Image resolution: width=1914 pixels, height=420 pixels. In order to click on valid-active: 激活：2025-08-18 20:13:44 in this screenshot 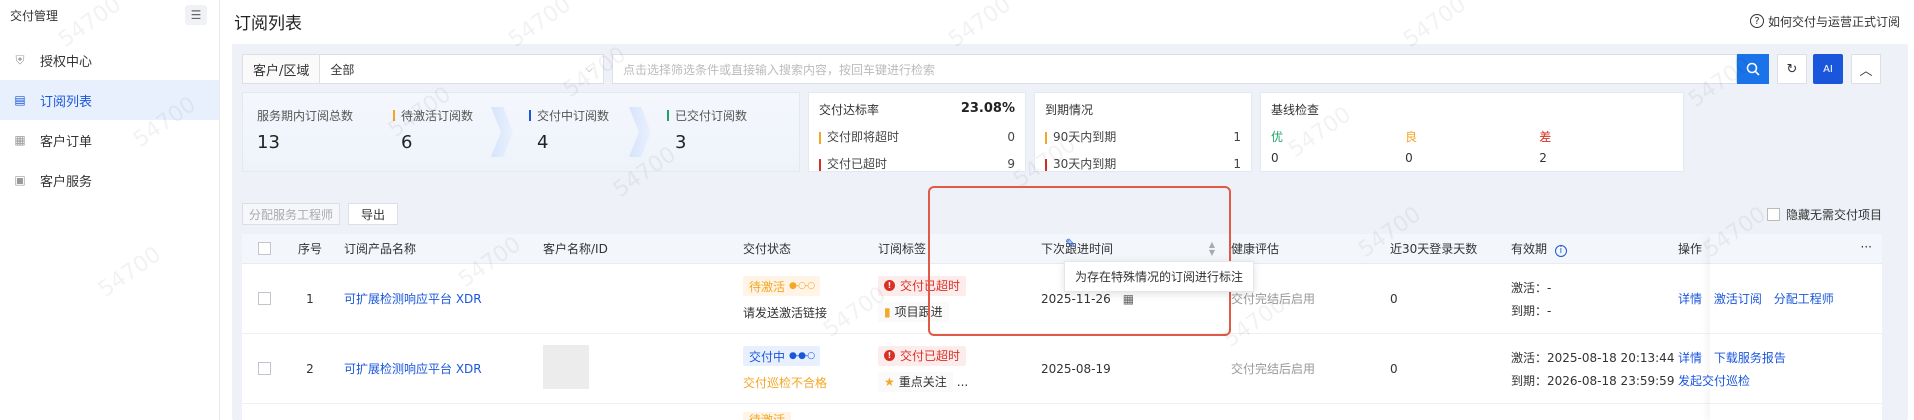, I will do `click(1593, 357)`.